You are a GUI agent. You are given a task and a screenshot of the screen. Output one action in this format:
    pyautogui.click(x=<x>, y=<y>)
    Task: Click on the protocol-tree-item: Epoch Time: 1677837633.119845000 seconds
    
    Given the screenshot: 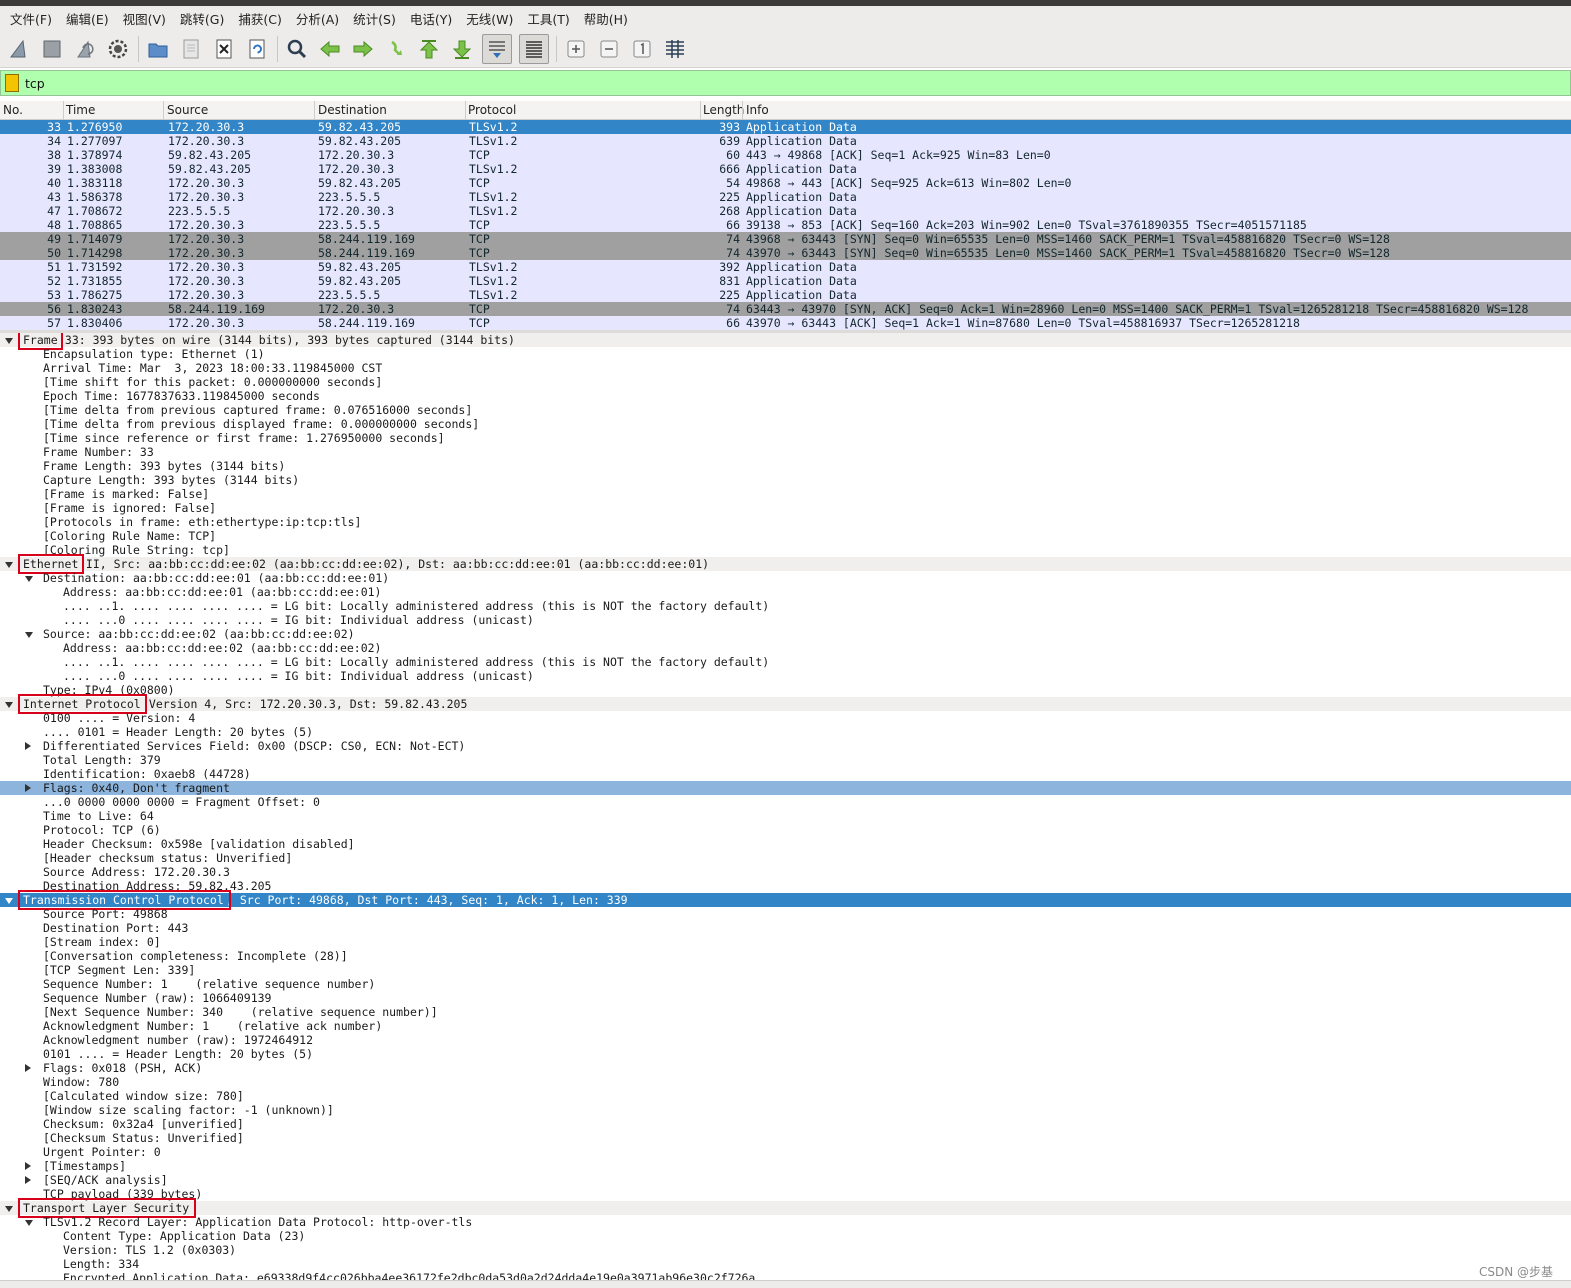 What is the action you would take?
    pyautogui.click(x=785, y=396)
    